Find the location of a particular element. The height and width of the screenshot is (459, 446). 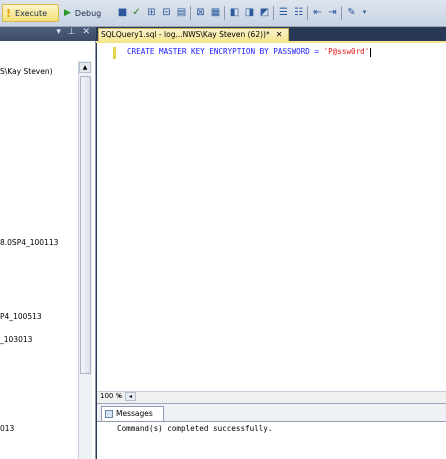

stop-icon: ■ is located at coordinates (122, 12).